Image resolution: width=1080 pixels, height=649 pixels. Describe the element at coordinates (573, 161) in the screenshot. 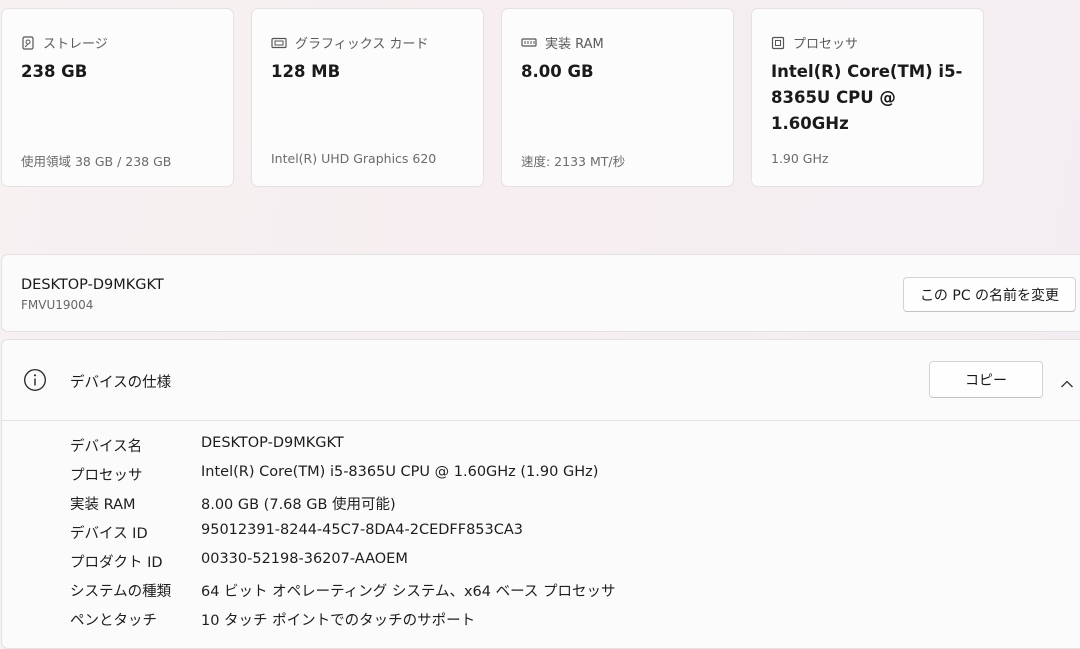

I see `ram-speed: 速度: 2133 MT/秒` at that location.